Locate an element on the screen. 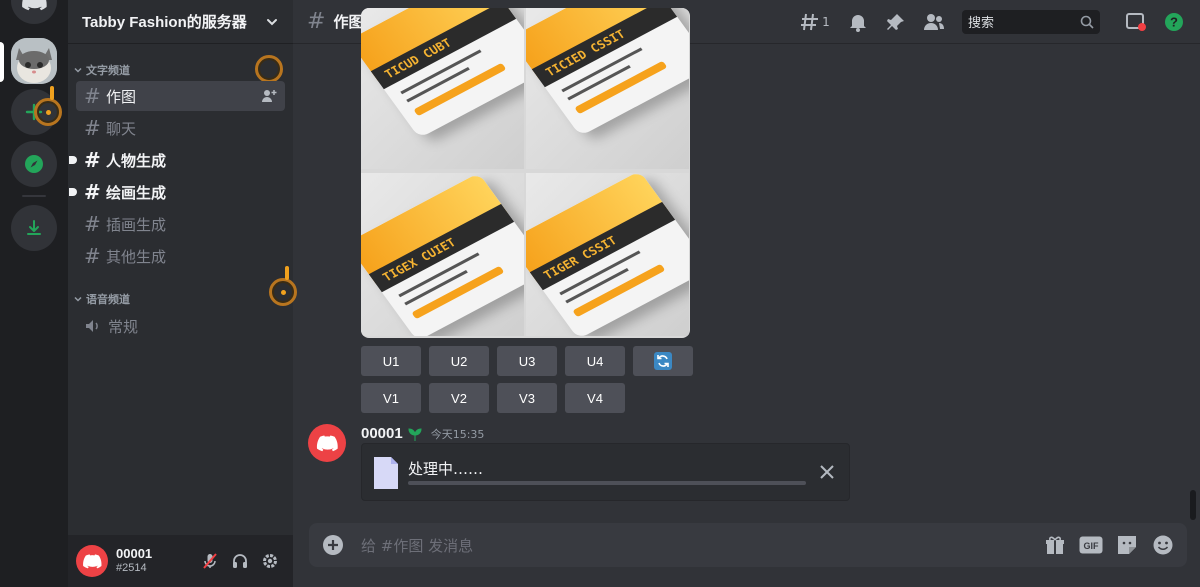  download-apps-button is located at coordinates (34, 228).